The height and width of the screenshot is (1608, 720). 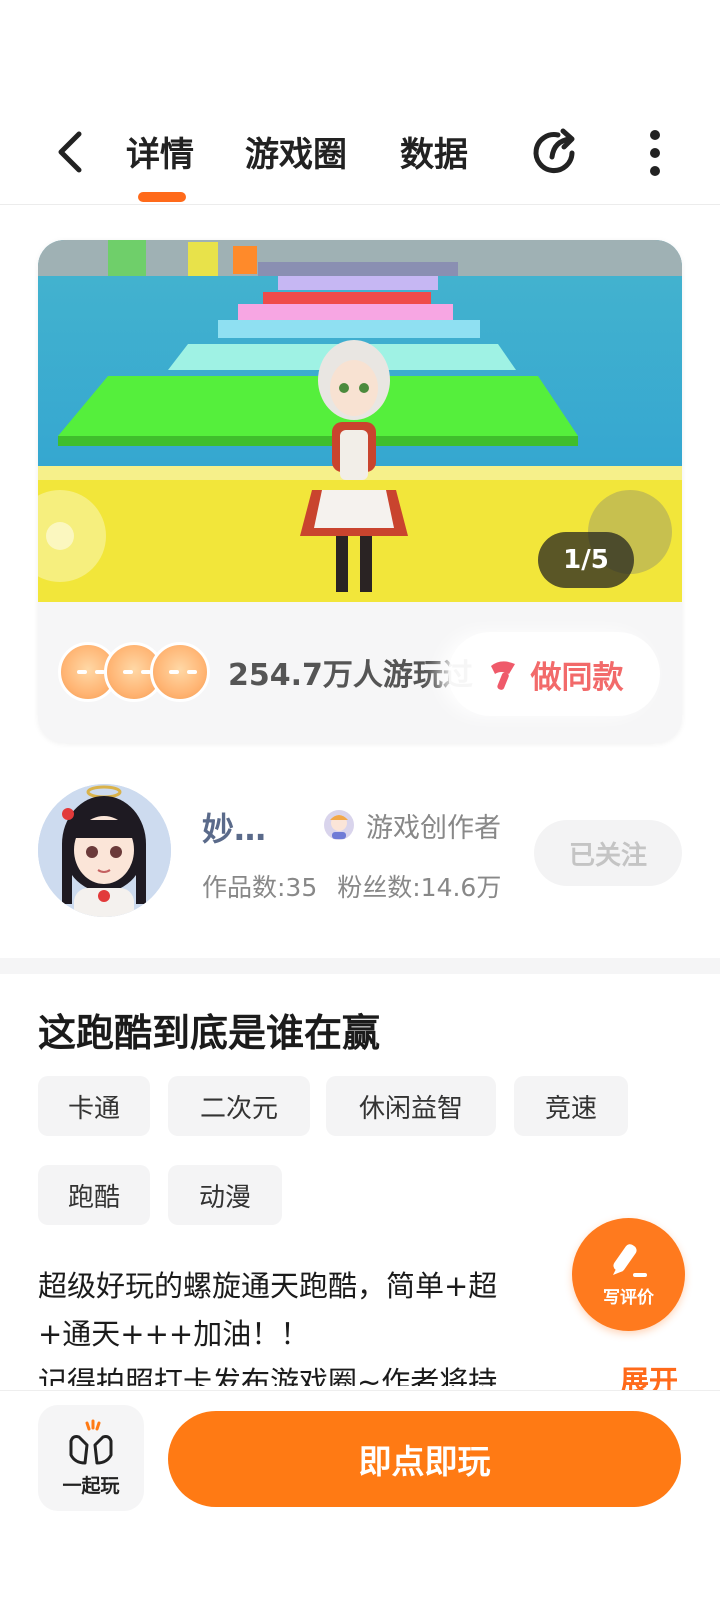 What do you see at coordinates (350, 675) in the screenshot?
I see `players-count: 254.7万人游玩过` at bounding box center [350, 675].